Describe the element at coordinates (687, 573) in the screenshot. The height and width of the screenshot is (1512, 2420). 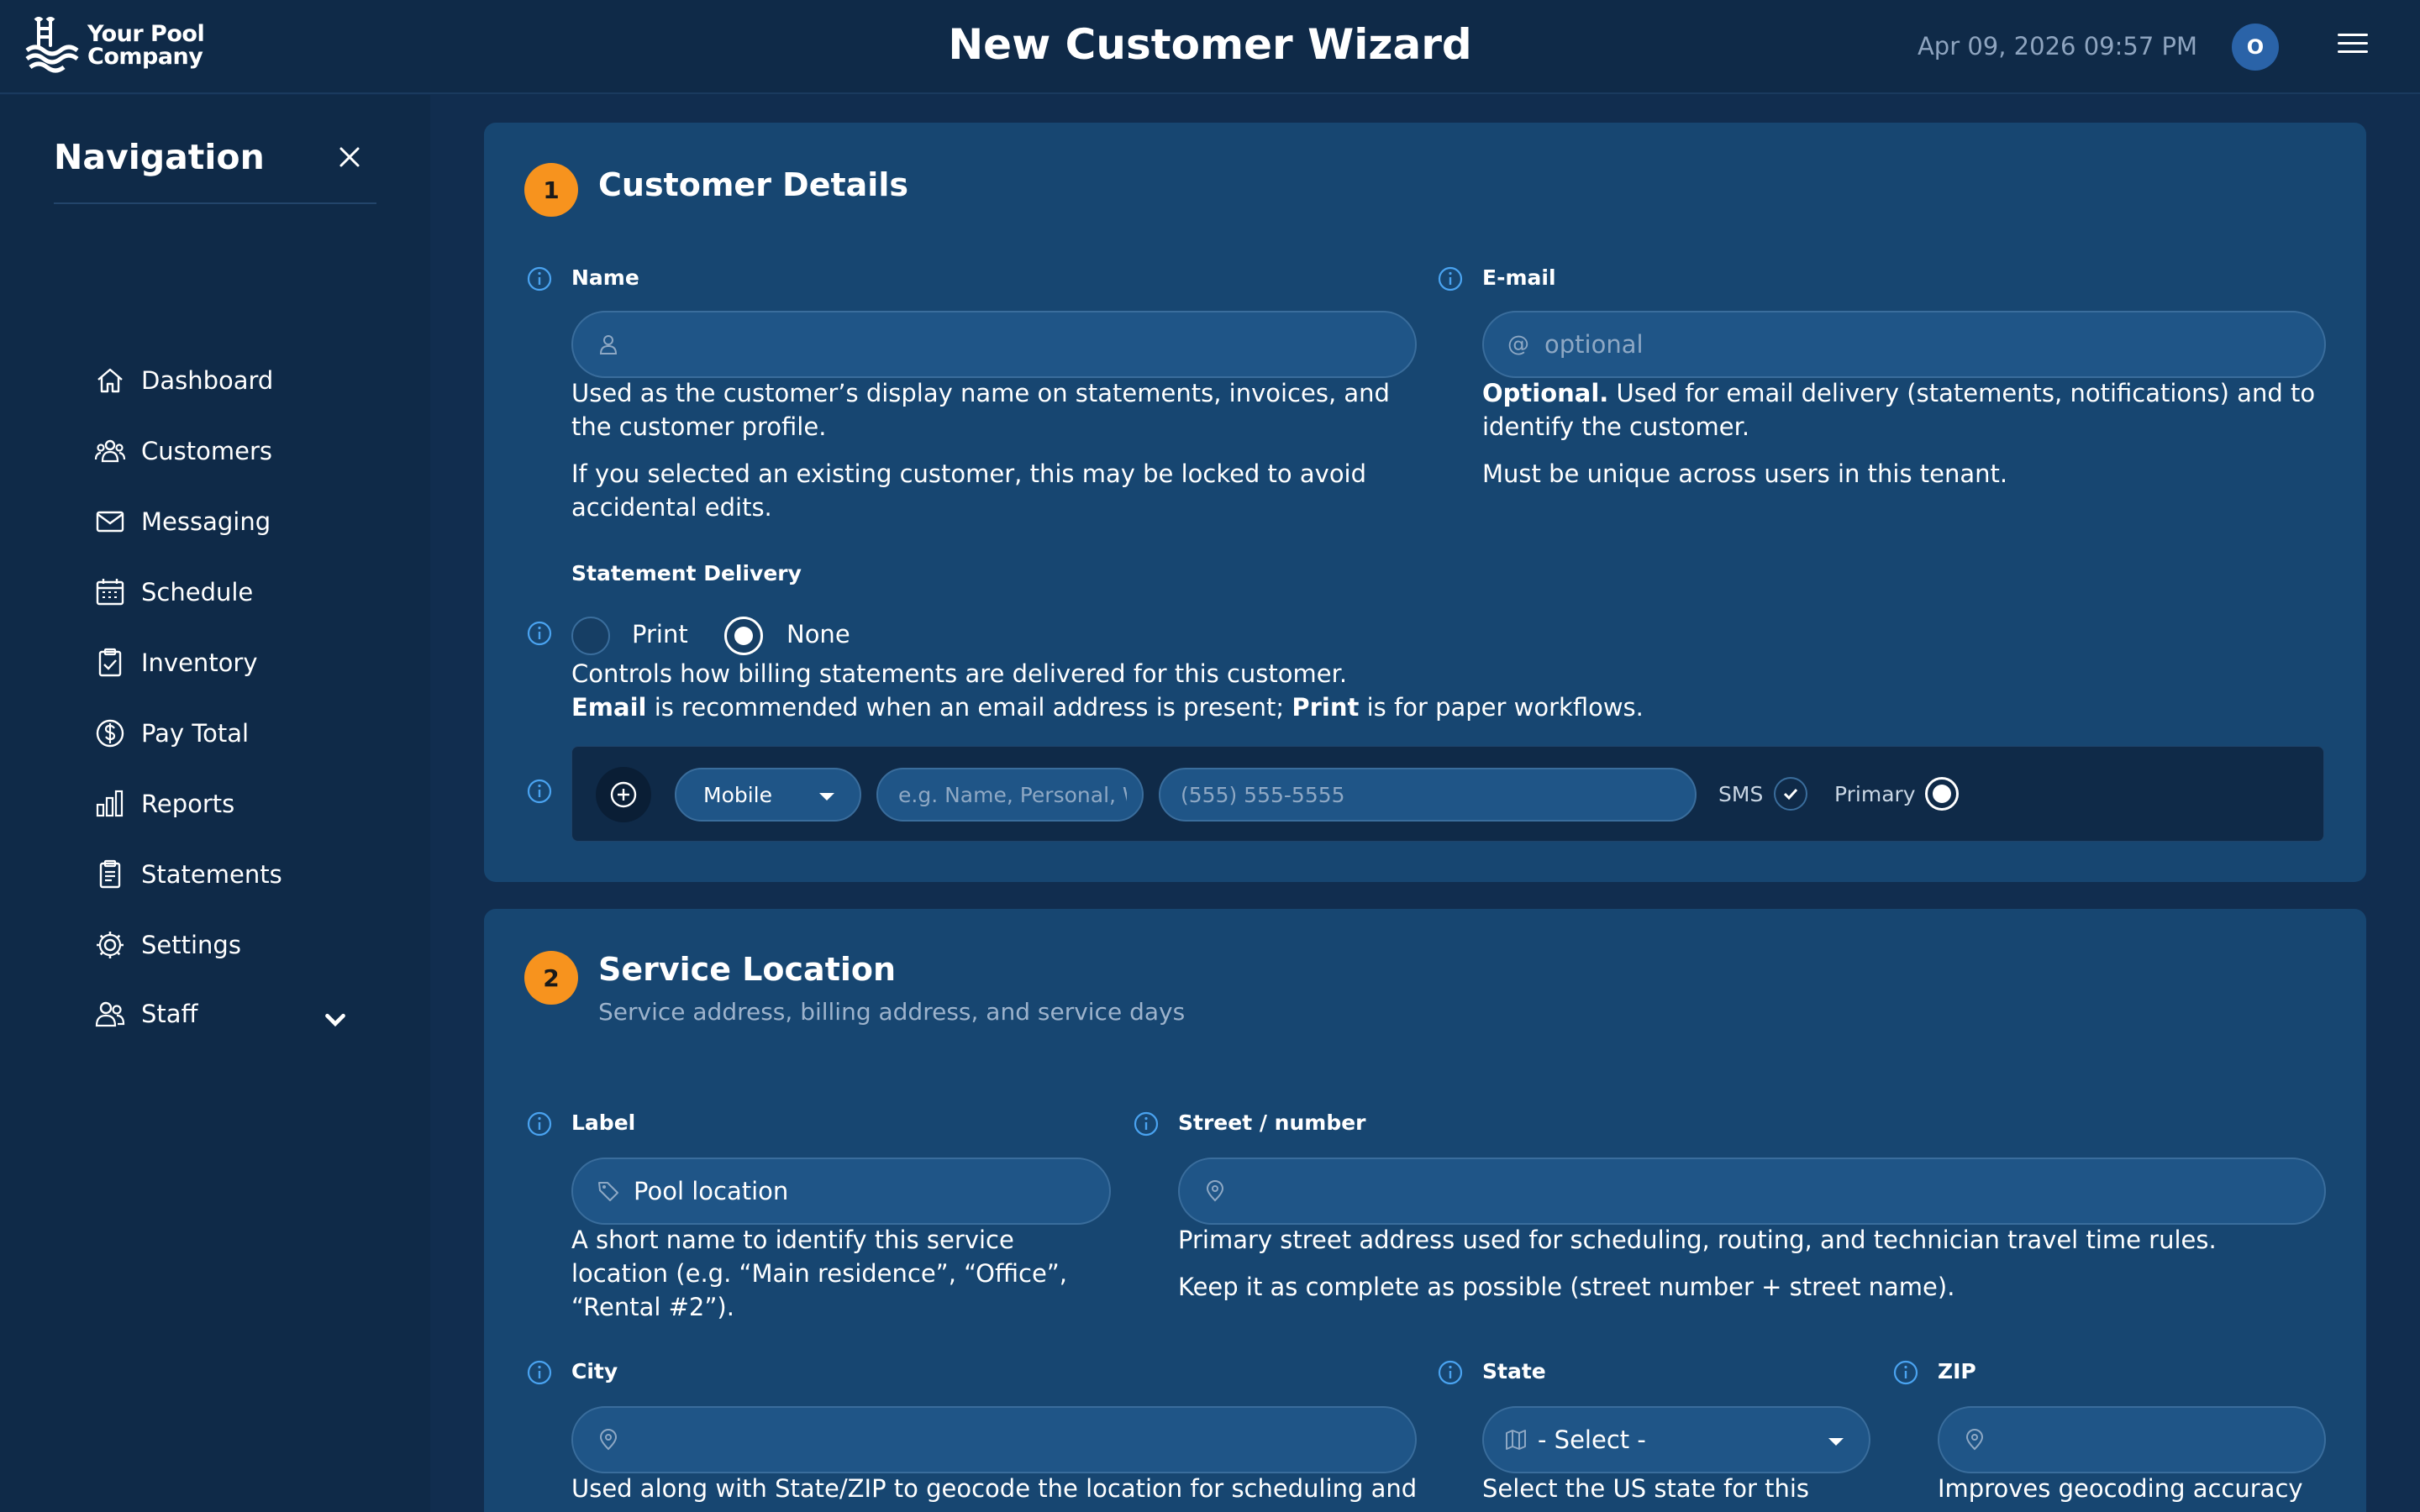
I see `statement-delivery-label: Statement Delivery` at that location.